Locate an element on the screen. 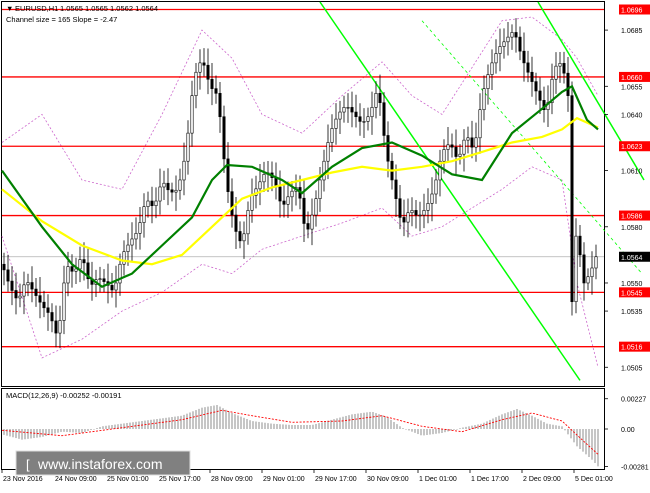 The image size is (650, 493). price-tick-label: 1.0535 is located at coordinates (632, 312).